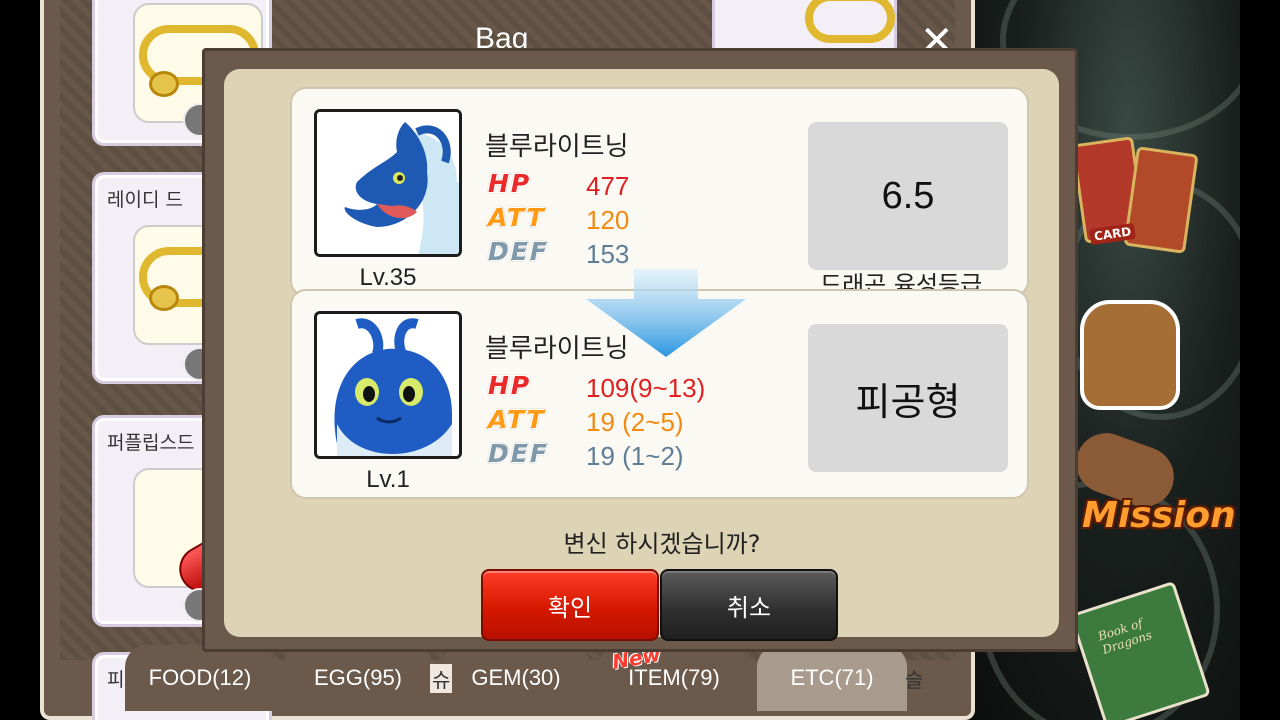 The width and height of the screenshot is (1280, 720). What do you see at coordinates (662, 544) in the screenshot?
I see `evolve-question: 변신 하시겠습니까?` at bounding box center [662, 544].